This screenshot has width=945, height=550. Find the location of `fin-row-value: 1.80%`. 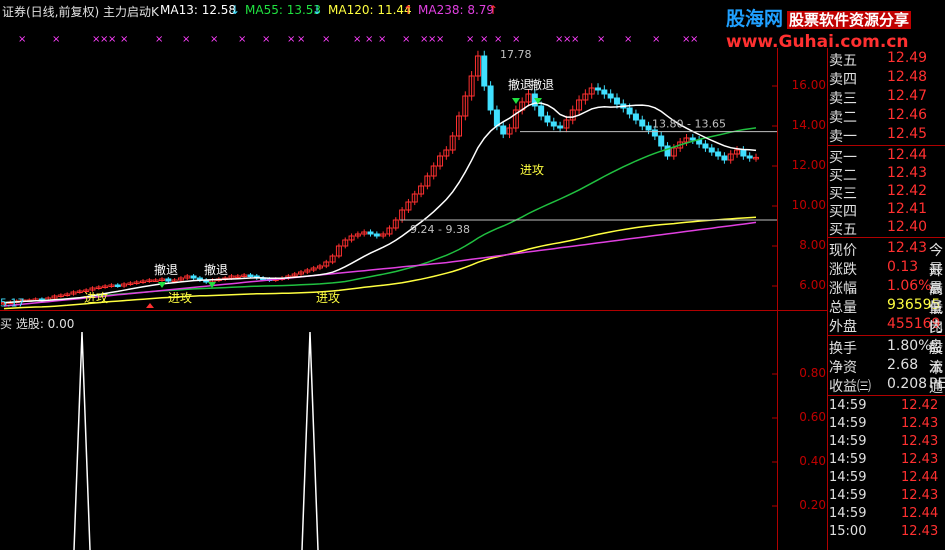

fin-row-value: 1.80% is located at coordinates (909, 346).